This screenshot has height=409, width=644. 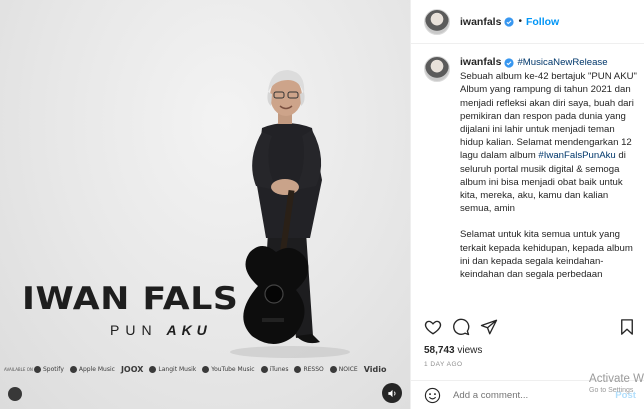 I want to click on artist-photo, so click(x=290, y=214).